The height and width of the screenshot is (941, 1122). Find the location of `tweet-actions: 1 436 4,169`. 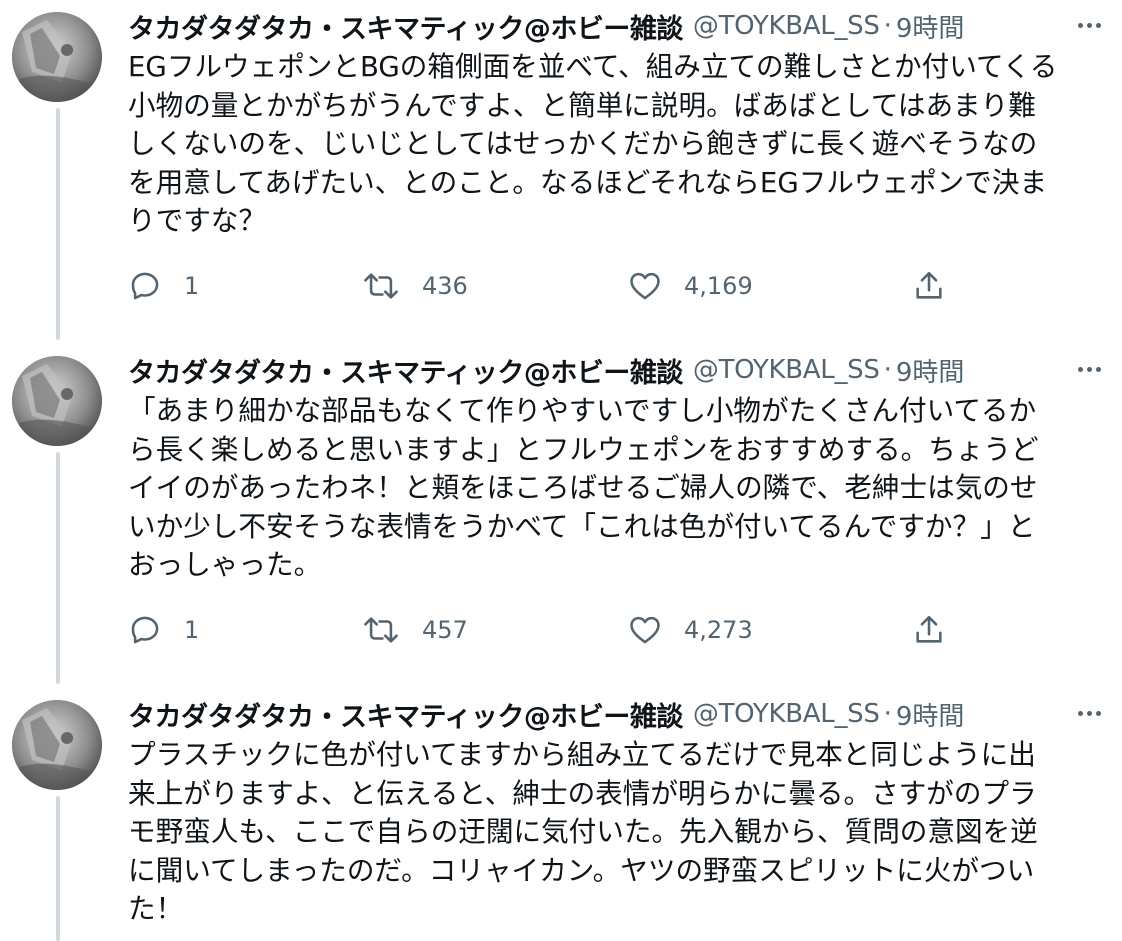

tweet-actions: 1 436 4,169 is located at coordinates (548, 286).